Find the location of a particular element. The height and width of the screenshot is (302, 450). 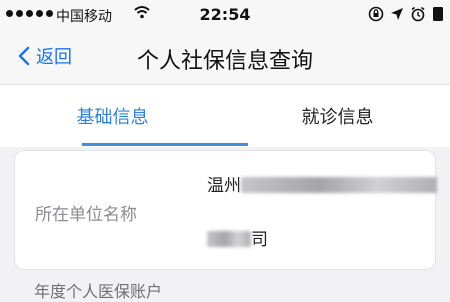

employer-name-value-line2: 司 is located at coordinates (237, 237).